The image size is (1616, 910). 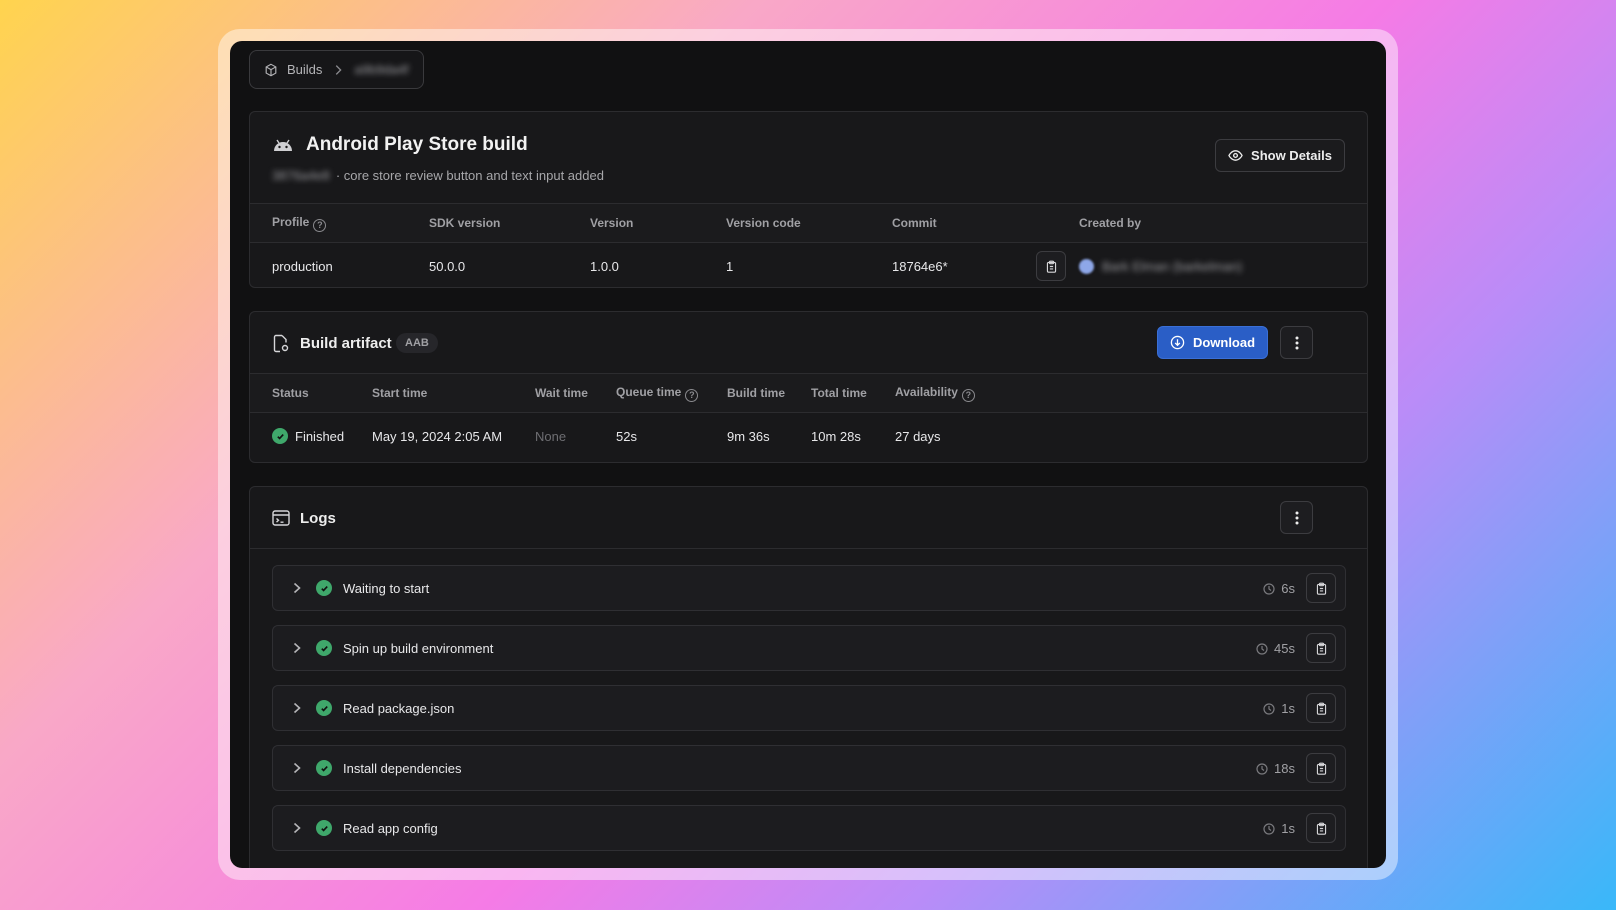 What do you see at coordinates (935, 393) in the screenshot?
I see `header-availability: Availability?` at bounding box center [935, 393].